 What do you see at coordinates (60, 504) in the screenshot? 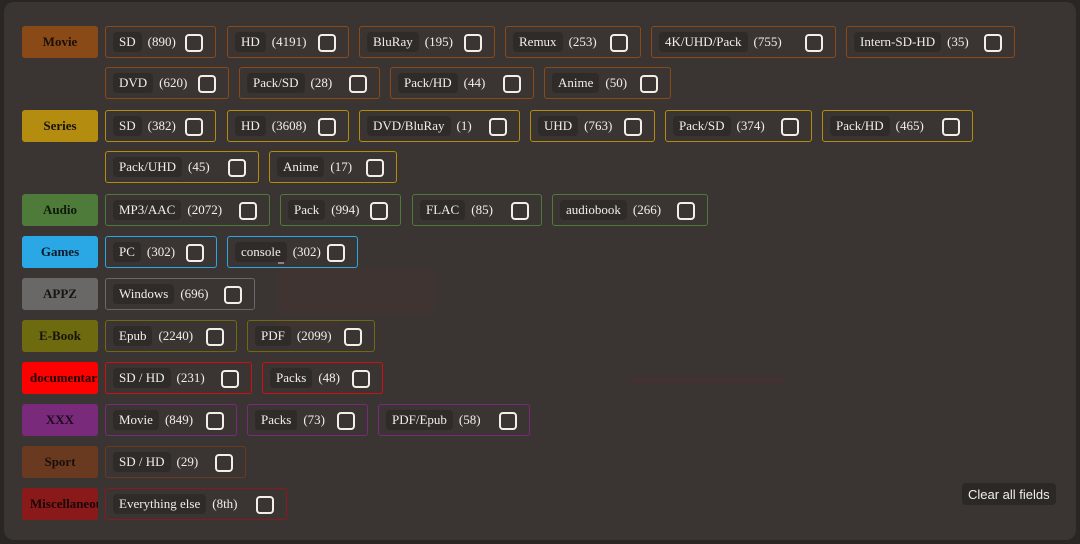
I see `category-button-miscellaneous: Miscellaneous` at bounding box center [60, 504].